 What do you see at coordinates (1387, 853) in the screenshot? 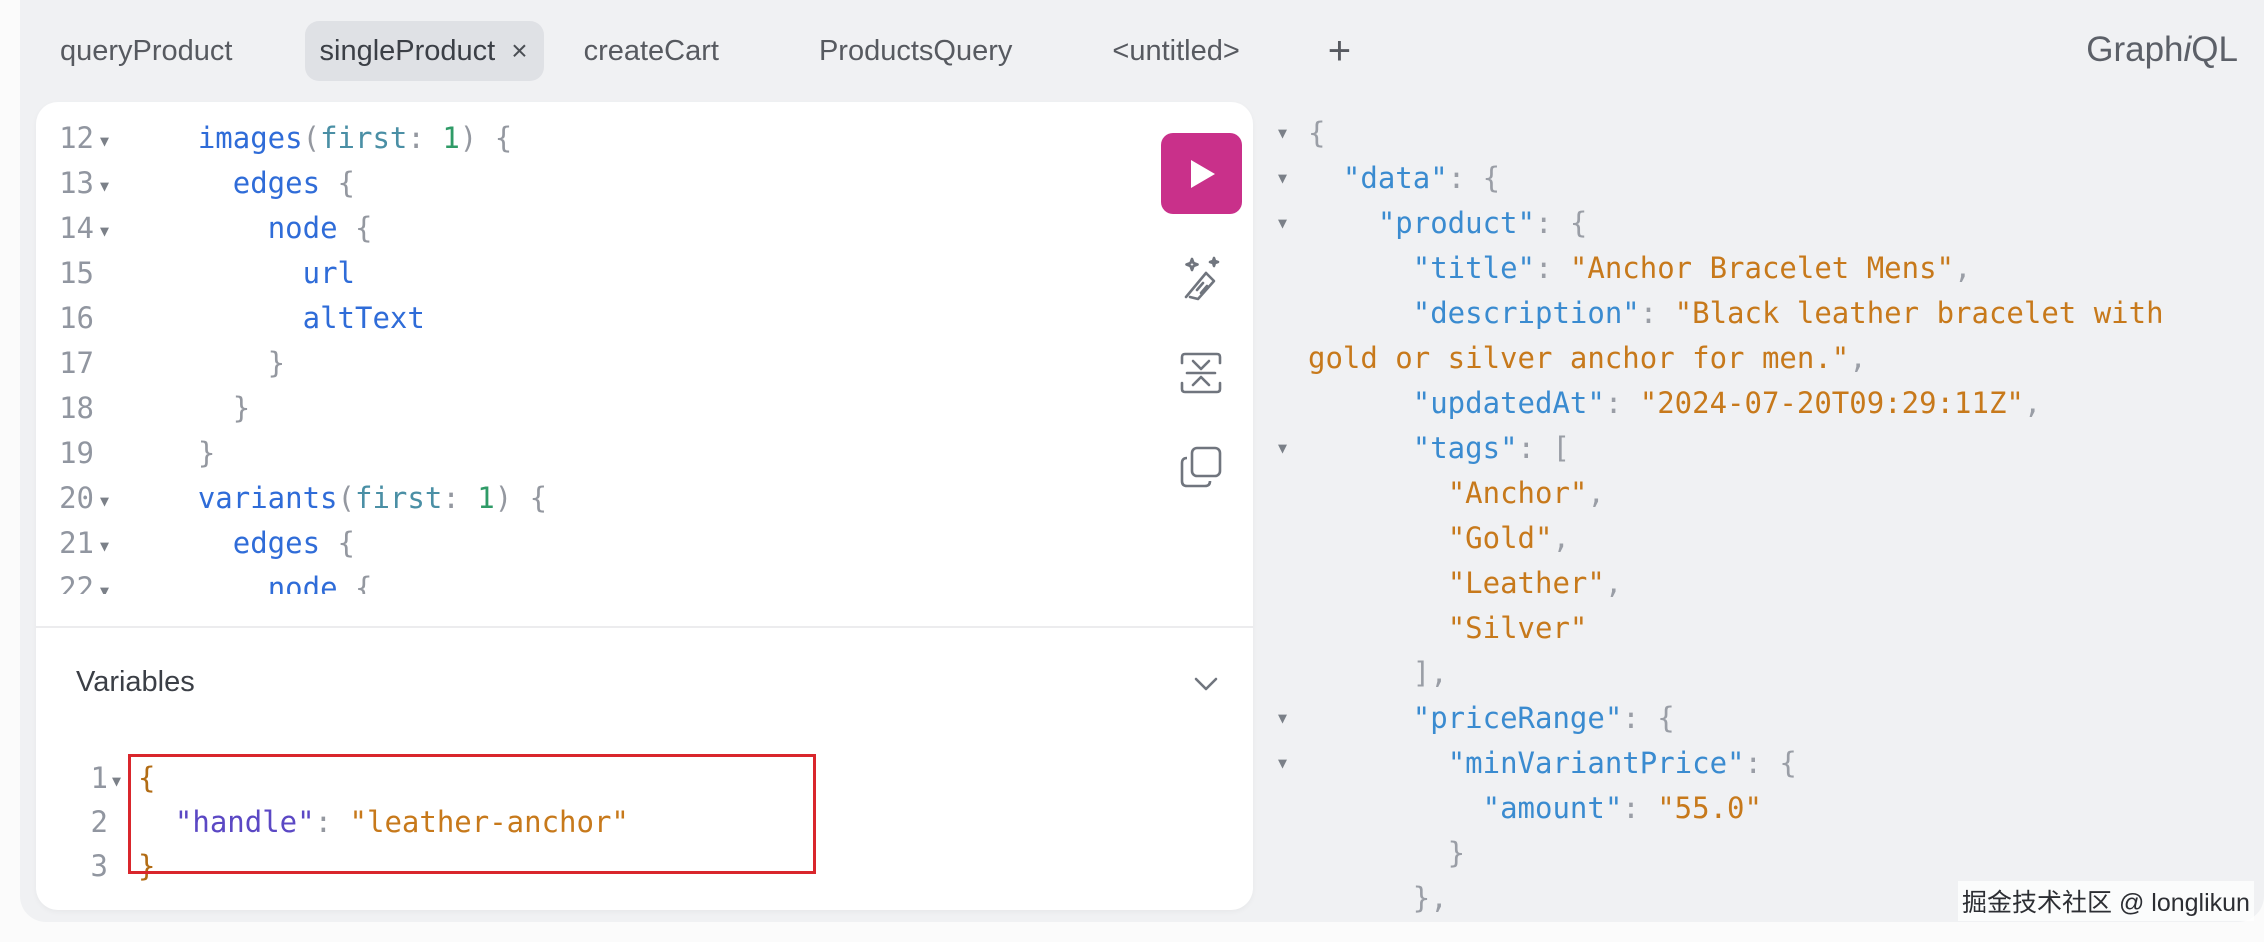
I see `result-line: }` at bounding box center [1387, 853].